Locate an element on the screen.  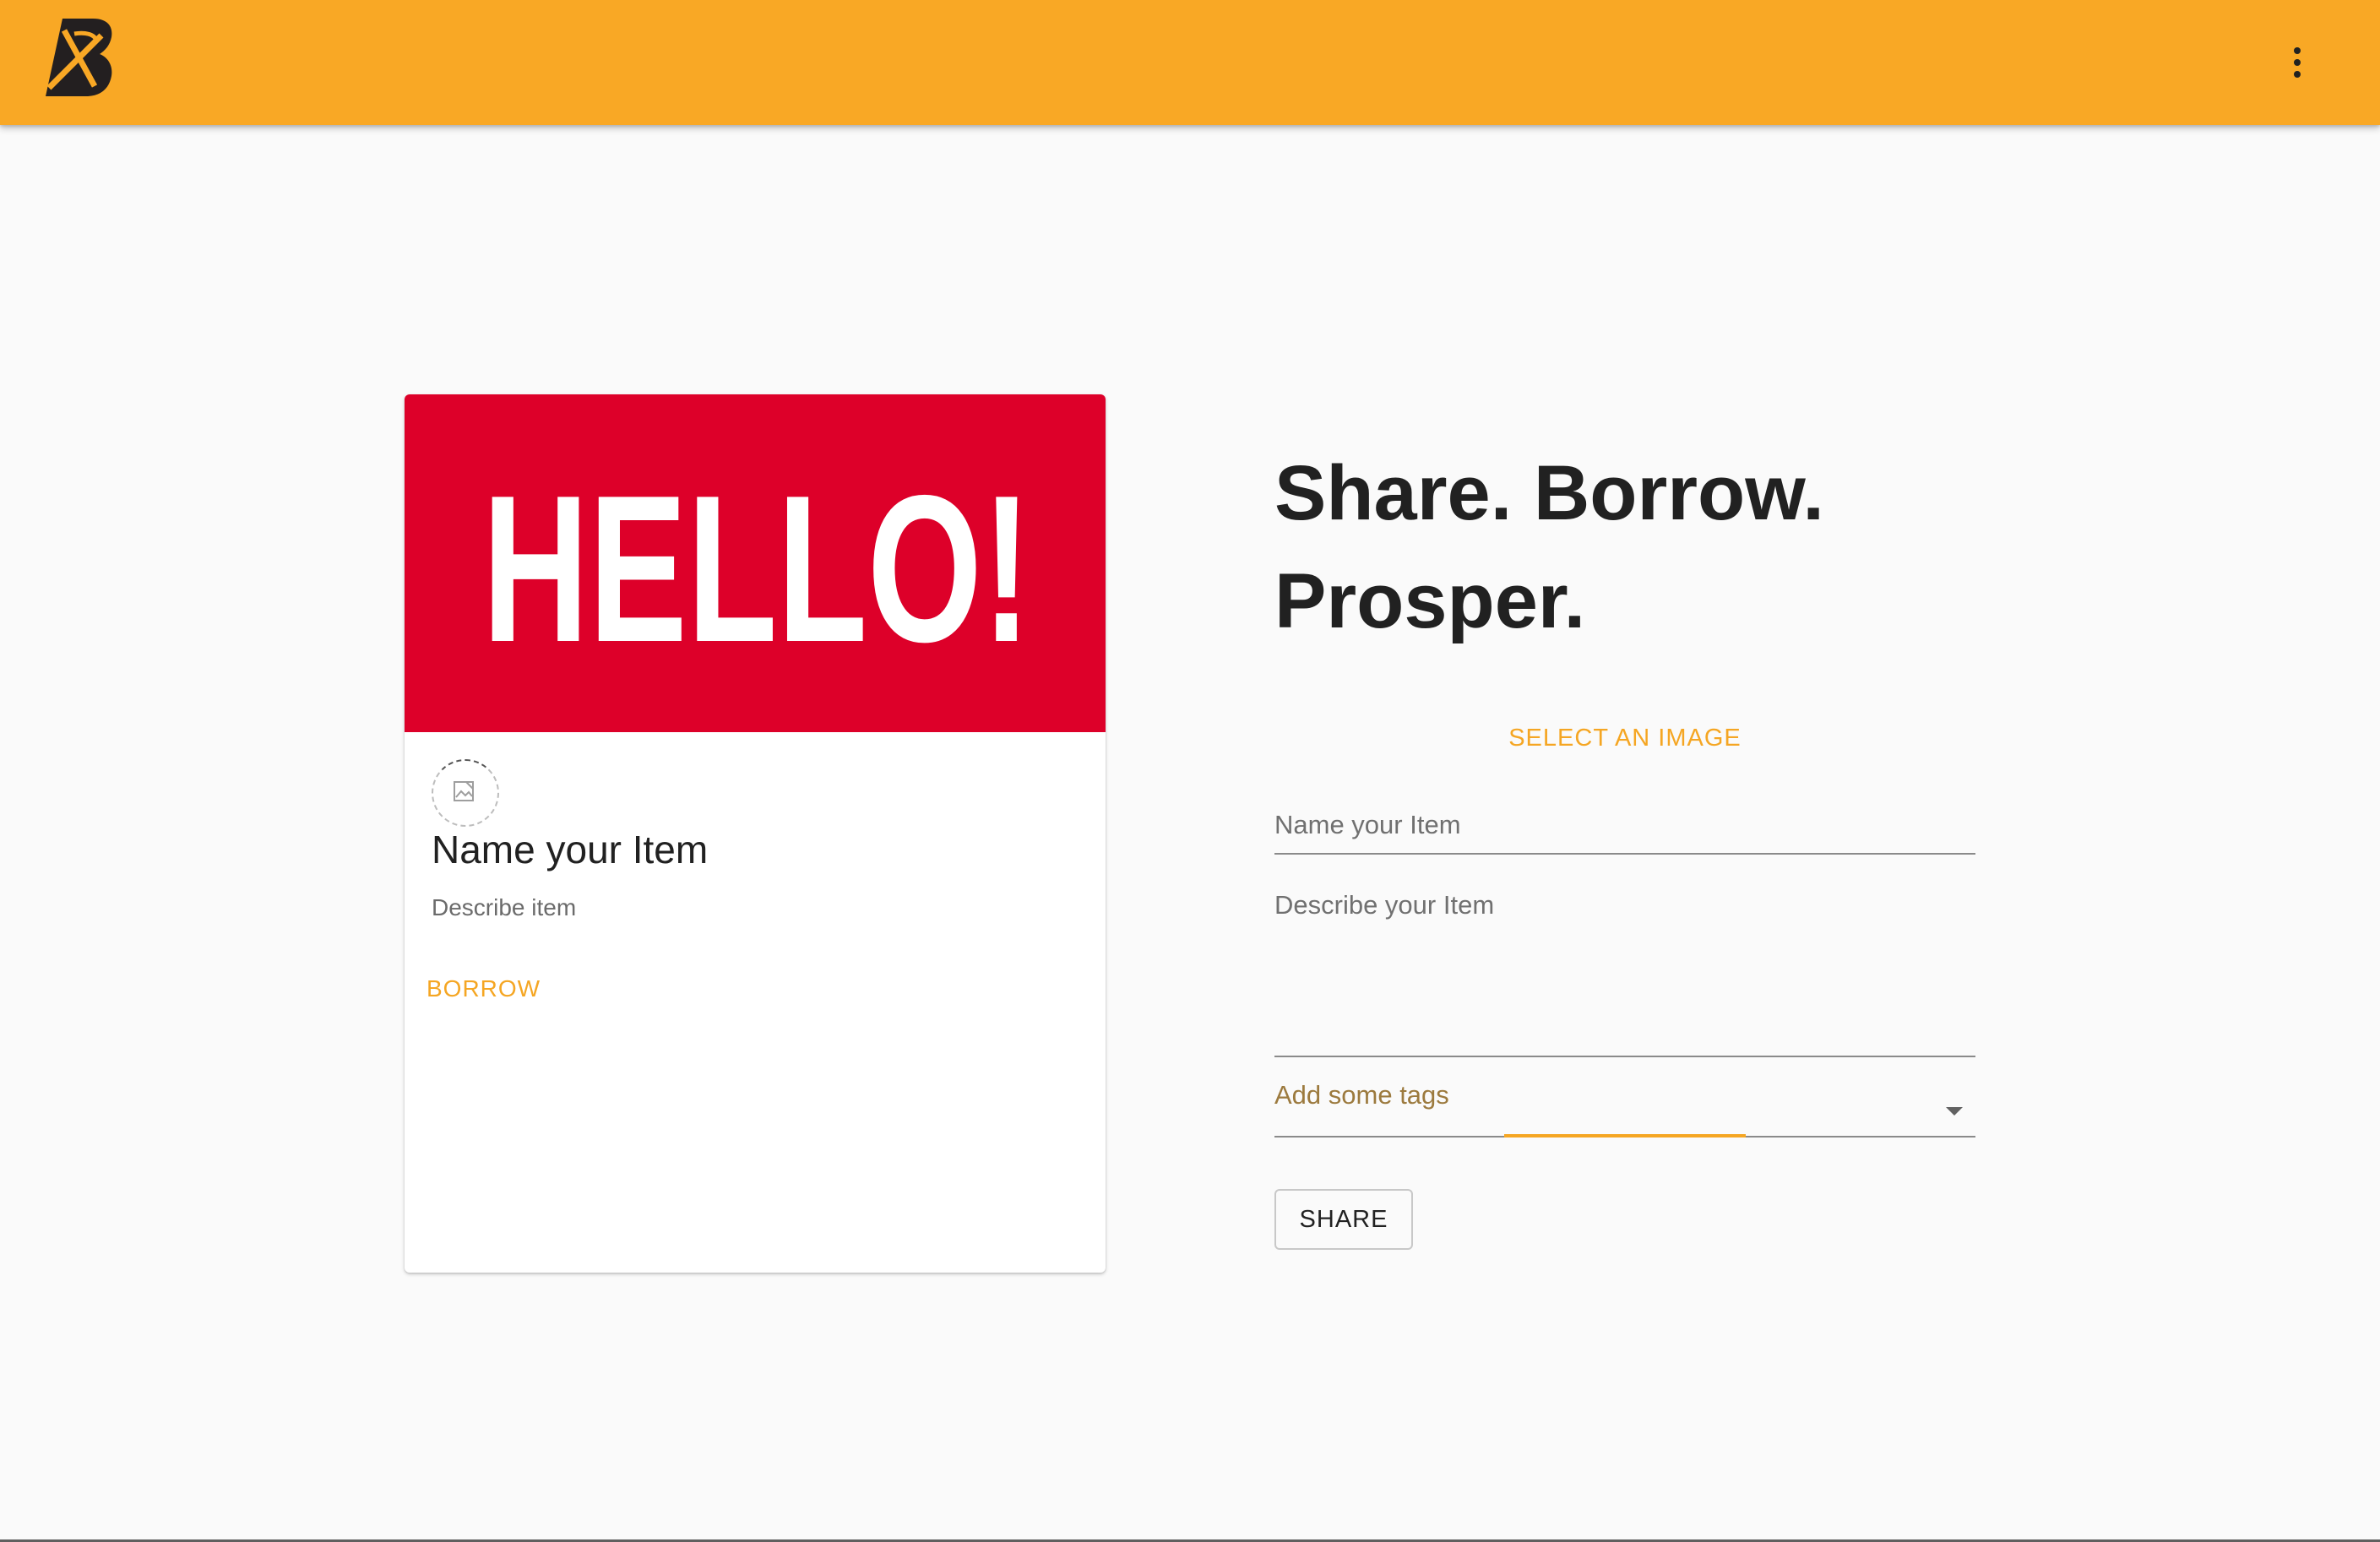
item-image: HELLO! is located at coordinates (755, 563).